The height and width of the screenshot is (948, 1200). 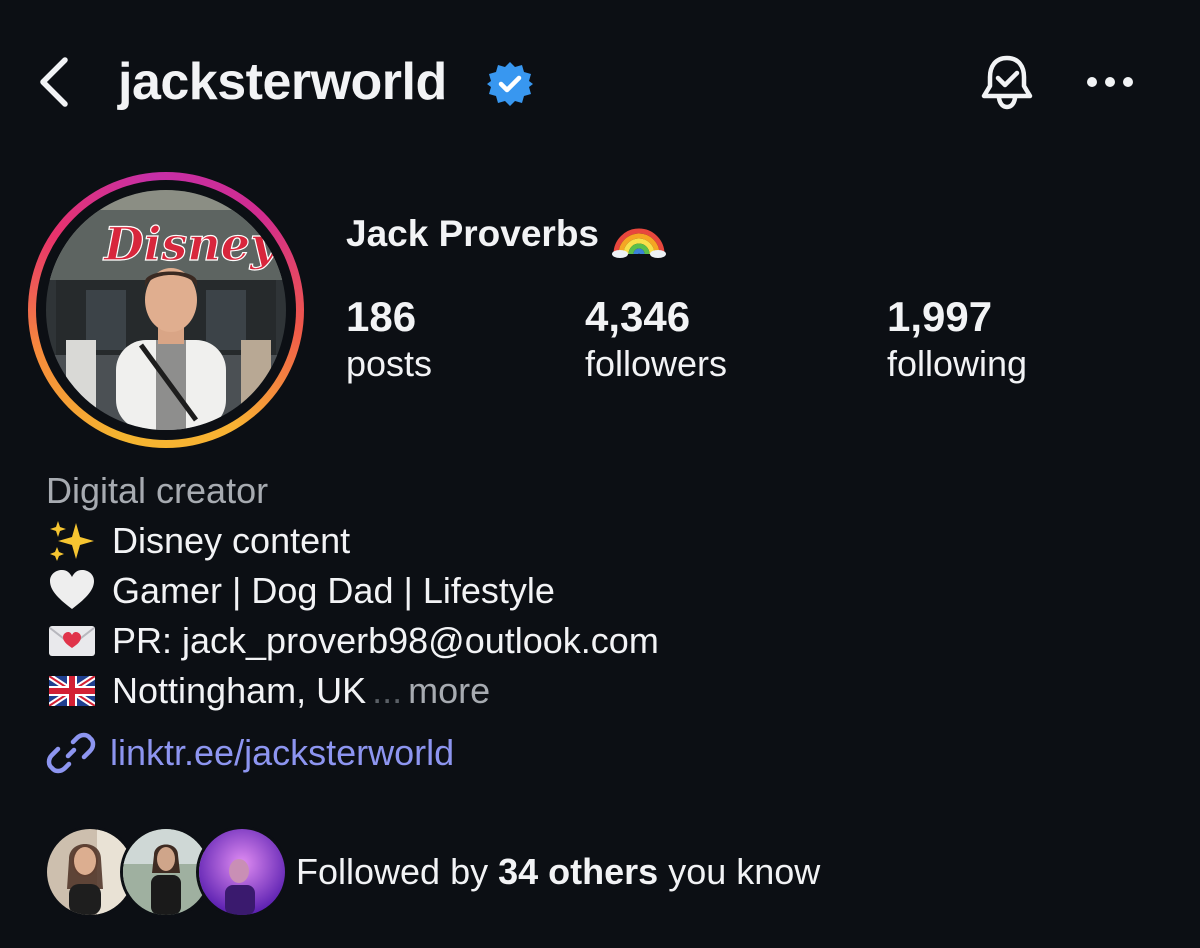 What do you see at coordinates (282, 752) in the screenshot?
I see `link-text: linktr.ee/jacksterworld` at bounding box center [282, 752].